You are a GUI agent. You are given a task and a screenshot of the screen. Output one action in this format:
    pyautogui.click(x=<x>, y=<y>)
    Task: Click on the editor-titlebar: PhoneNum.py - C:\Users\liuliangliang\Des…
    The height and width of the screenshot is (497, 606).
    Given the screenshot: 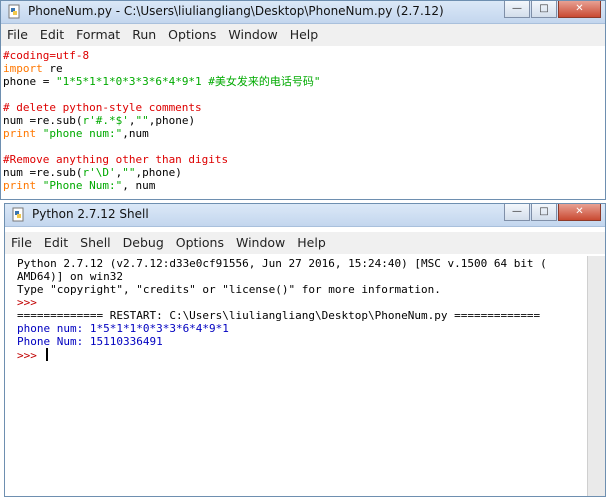 What is the action you would take?
    pyautogui.click(x=303, y=12)
    